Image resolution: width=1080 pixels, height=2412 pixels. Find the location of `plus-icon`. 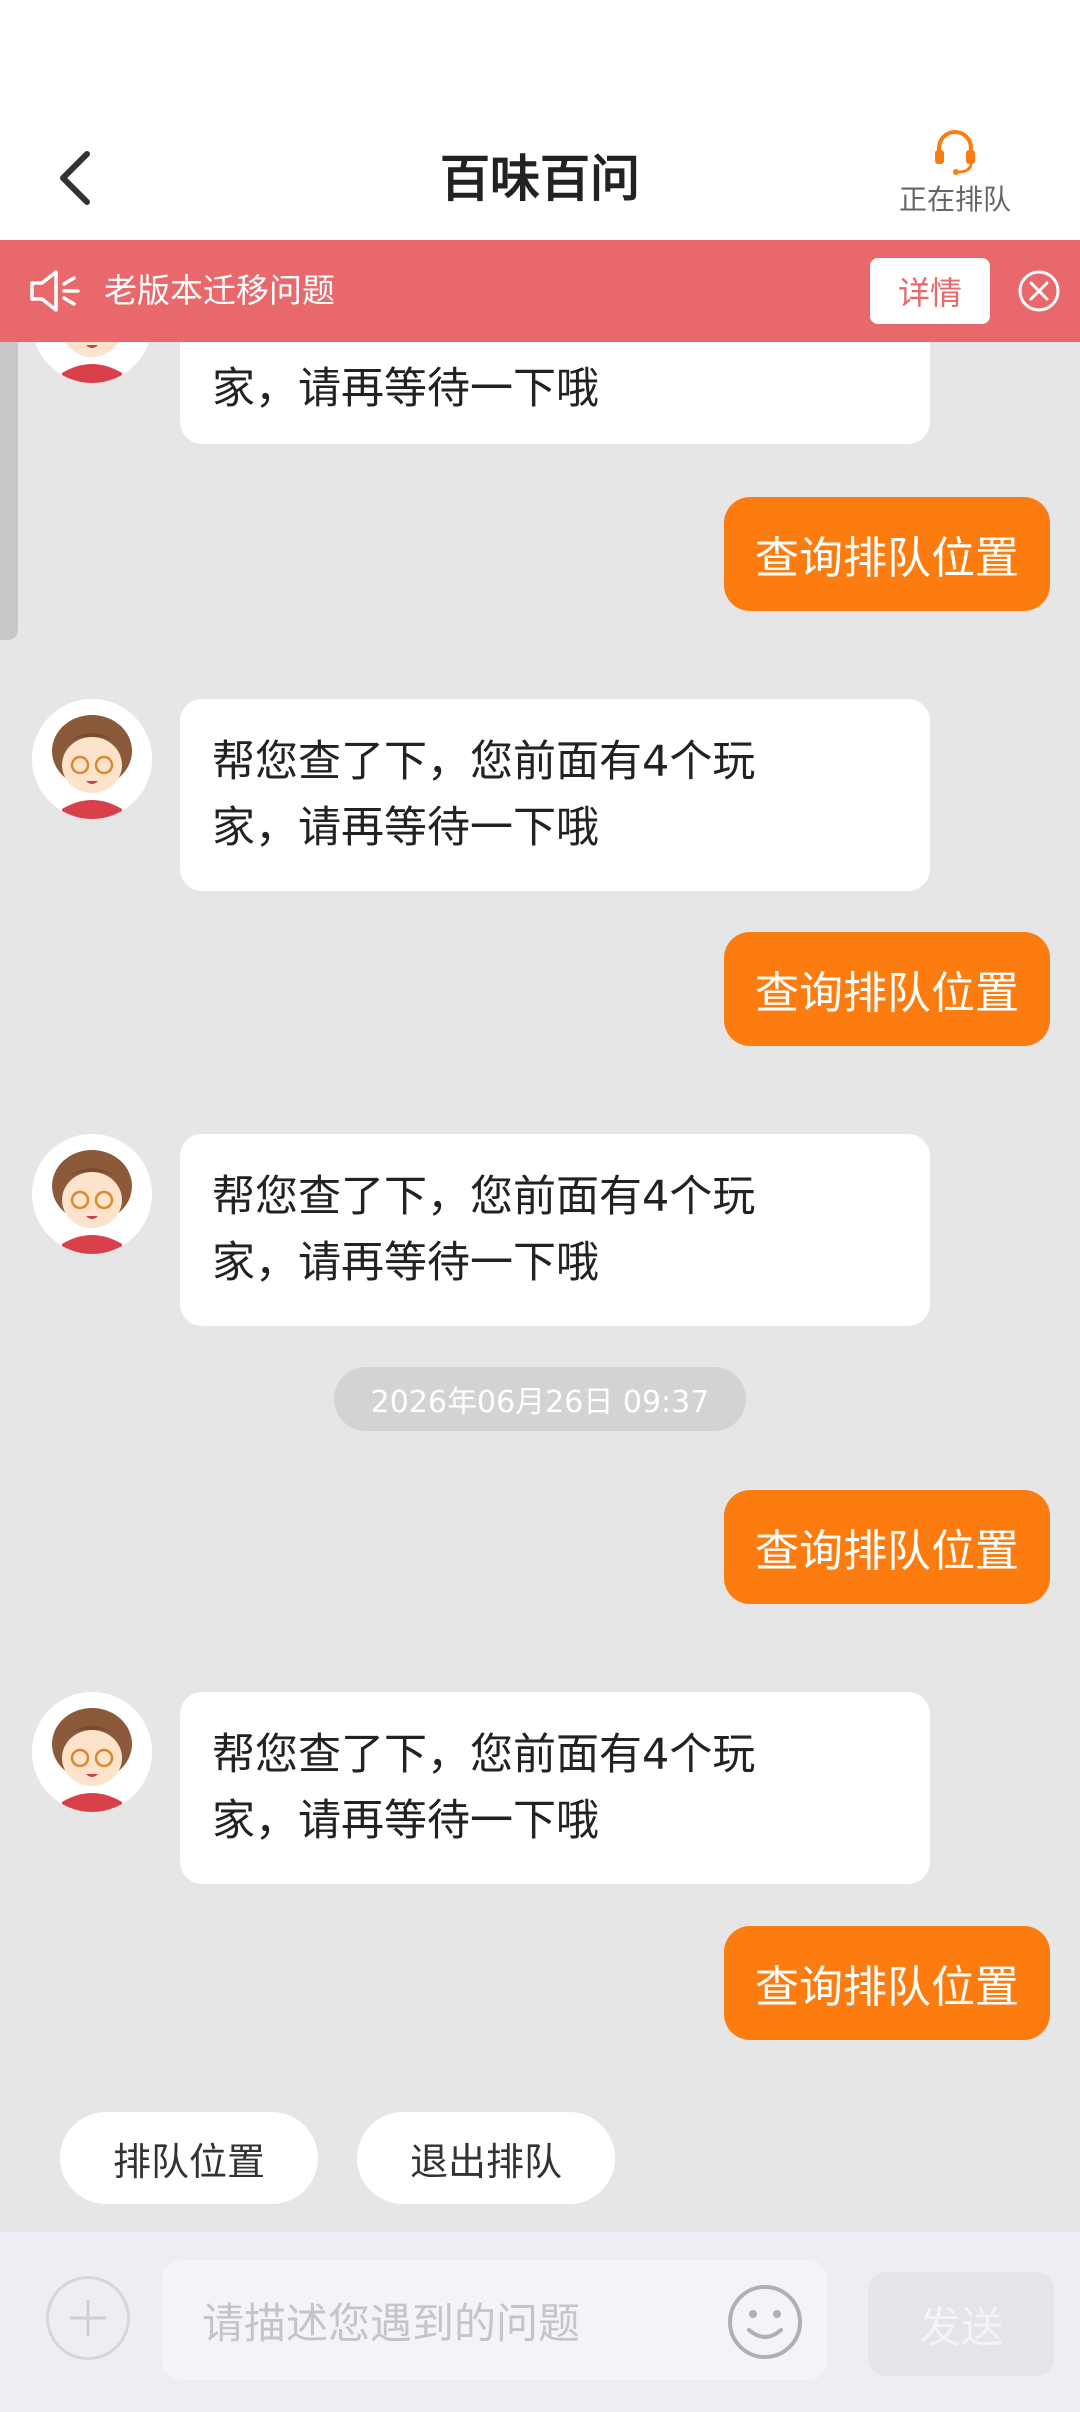

plus-icon is located at coordinates (88, 2318).